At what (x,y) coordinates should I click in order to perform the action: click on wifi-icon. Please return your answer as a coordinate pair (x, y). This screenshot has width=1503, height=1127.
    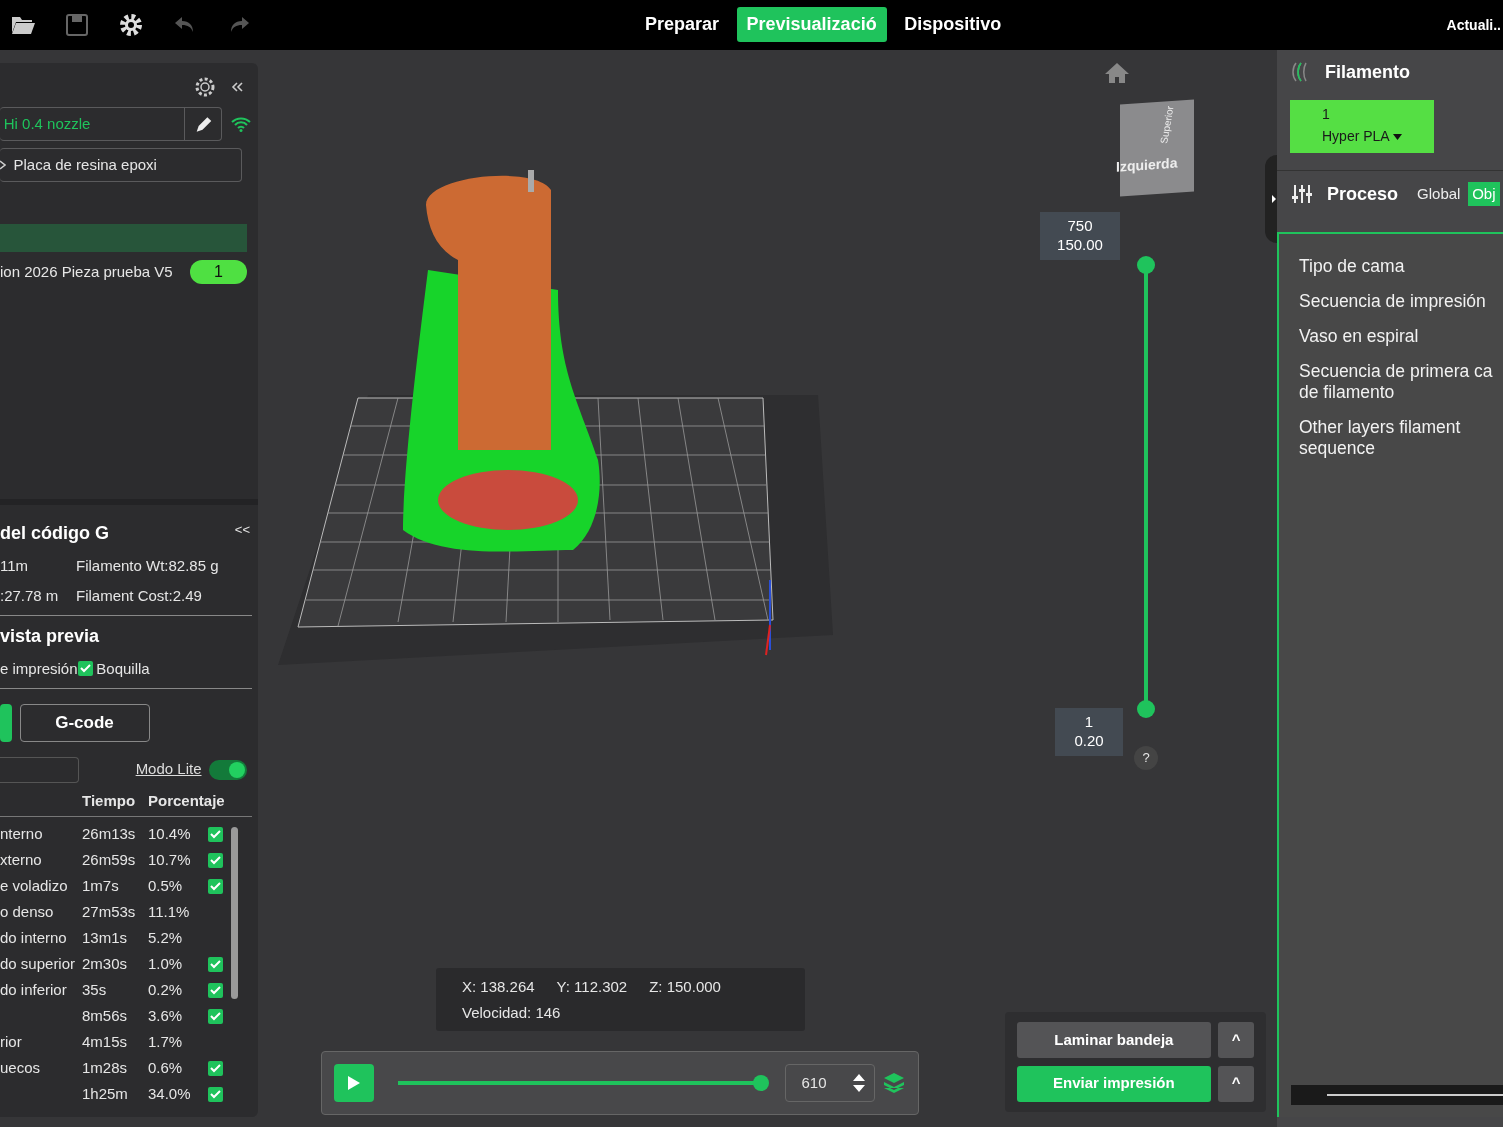
    Looking at the image, I should click on (240, 123).